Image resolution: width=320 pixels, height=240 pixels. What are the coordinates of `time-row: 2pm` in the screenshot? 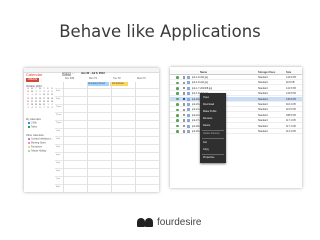 It's located at (107, 140).